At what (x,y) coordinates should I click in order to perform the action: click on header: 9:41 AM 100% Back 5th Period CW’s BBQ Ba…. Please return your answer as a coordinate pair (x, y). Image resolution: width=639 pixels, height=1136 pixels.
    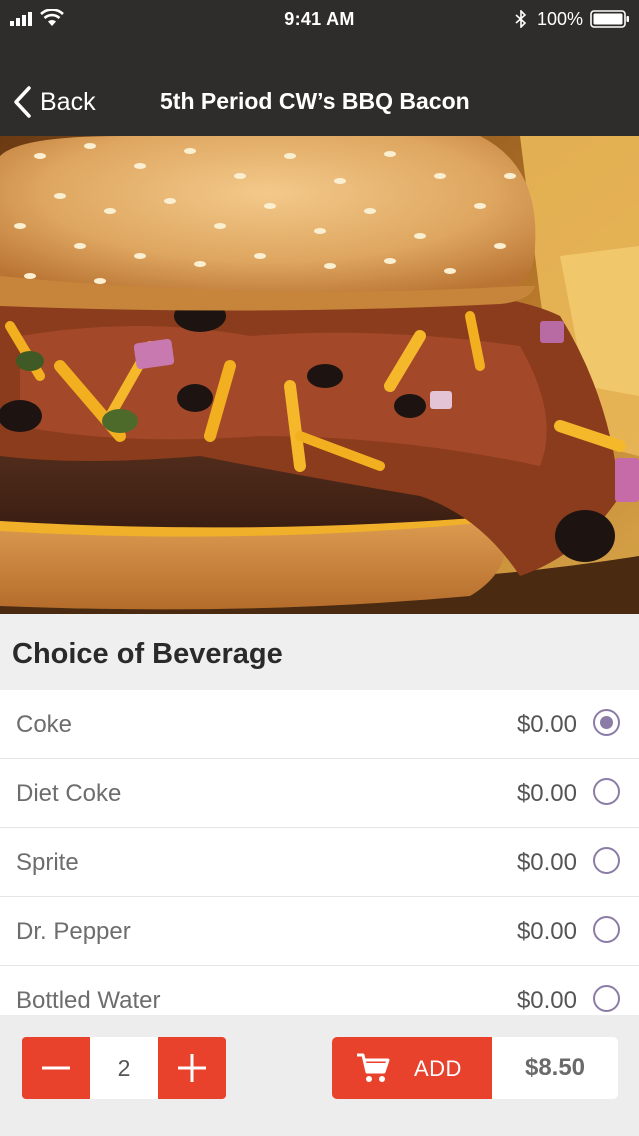
    Looking at the image, I should click on (319, 68).